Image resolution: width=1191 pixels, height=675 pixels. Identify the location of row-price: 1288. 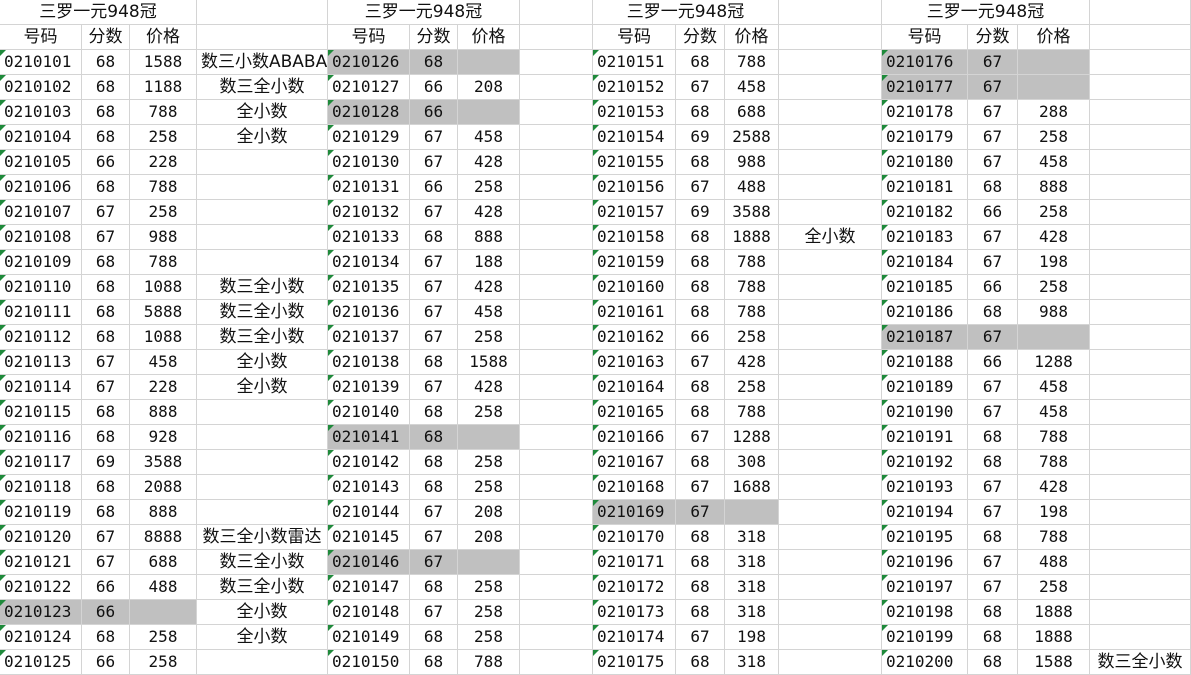
(1054, 362).